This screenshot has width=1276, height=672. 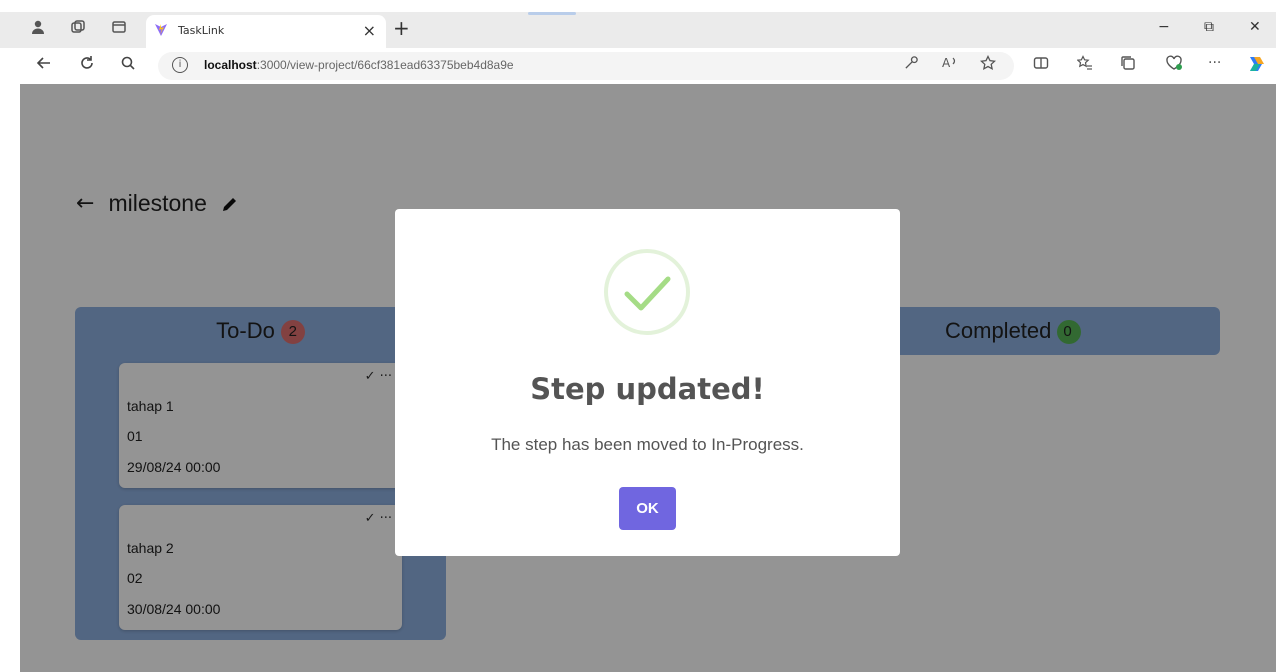 What do you see at coordinates (647, 444) in the screenshot?
I see `dialog-message: The step has been moved to In-Progress.` at bounding box center [647, 444].